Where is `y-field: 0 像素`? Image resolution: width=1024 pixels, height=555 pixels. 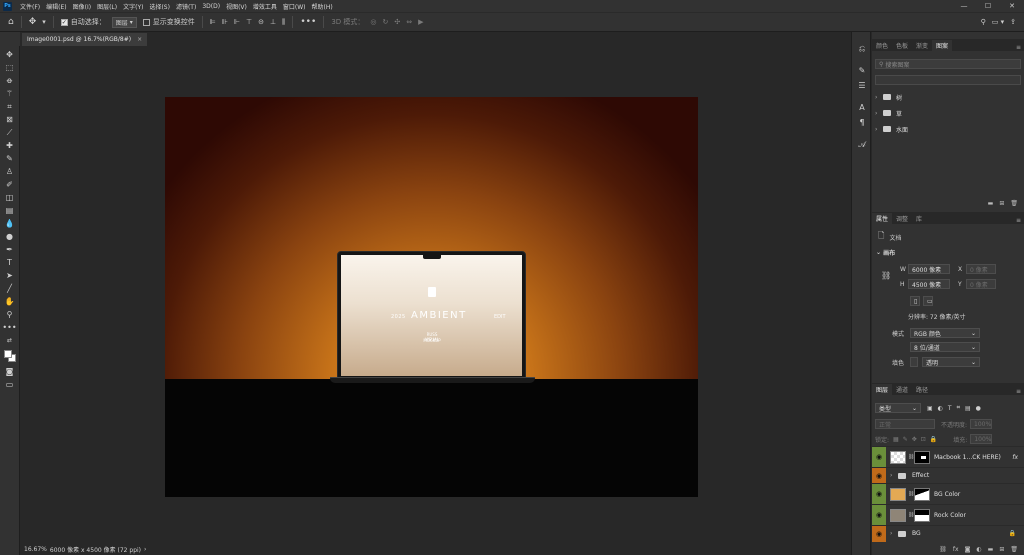 y-field: 0 像素 is located at coordinates (981, 284).